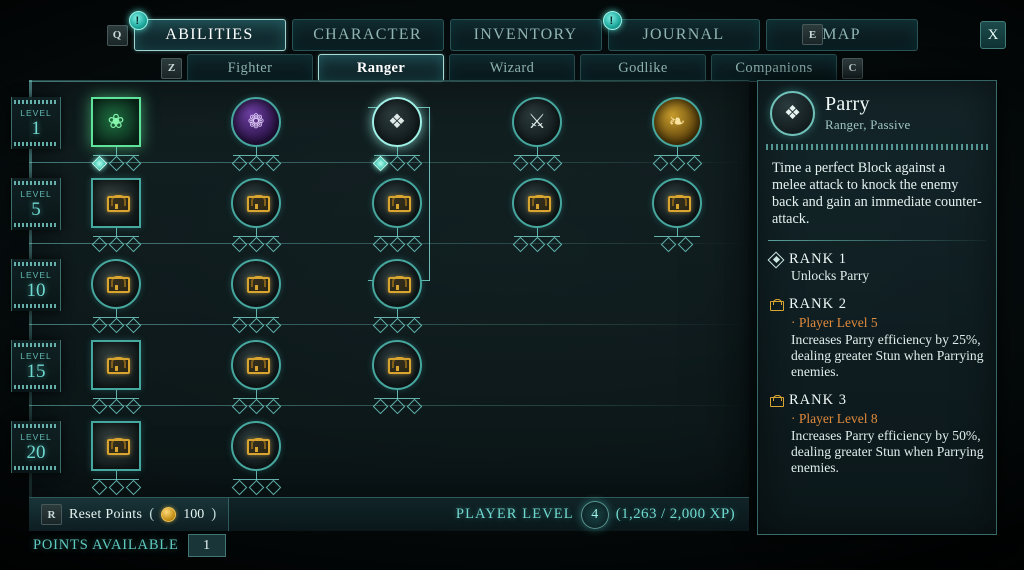  I want to click on level-marker-value: 10, so click(36, 290).